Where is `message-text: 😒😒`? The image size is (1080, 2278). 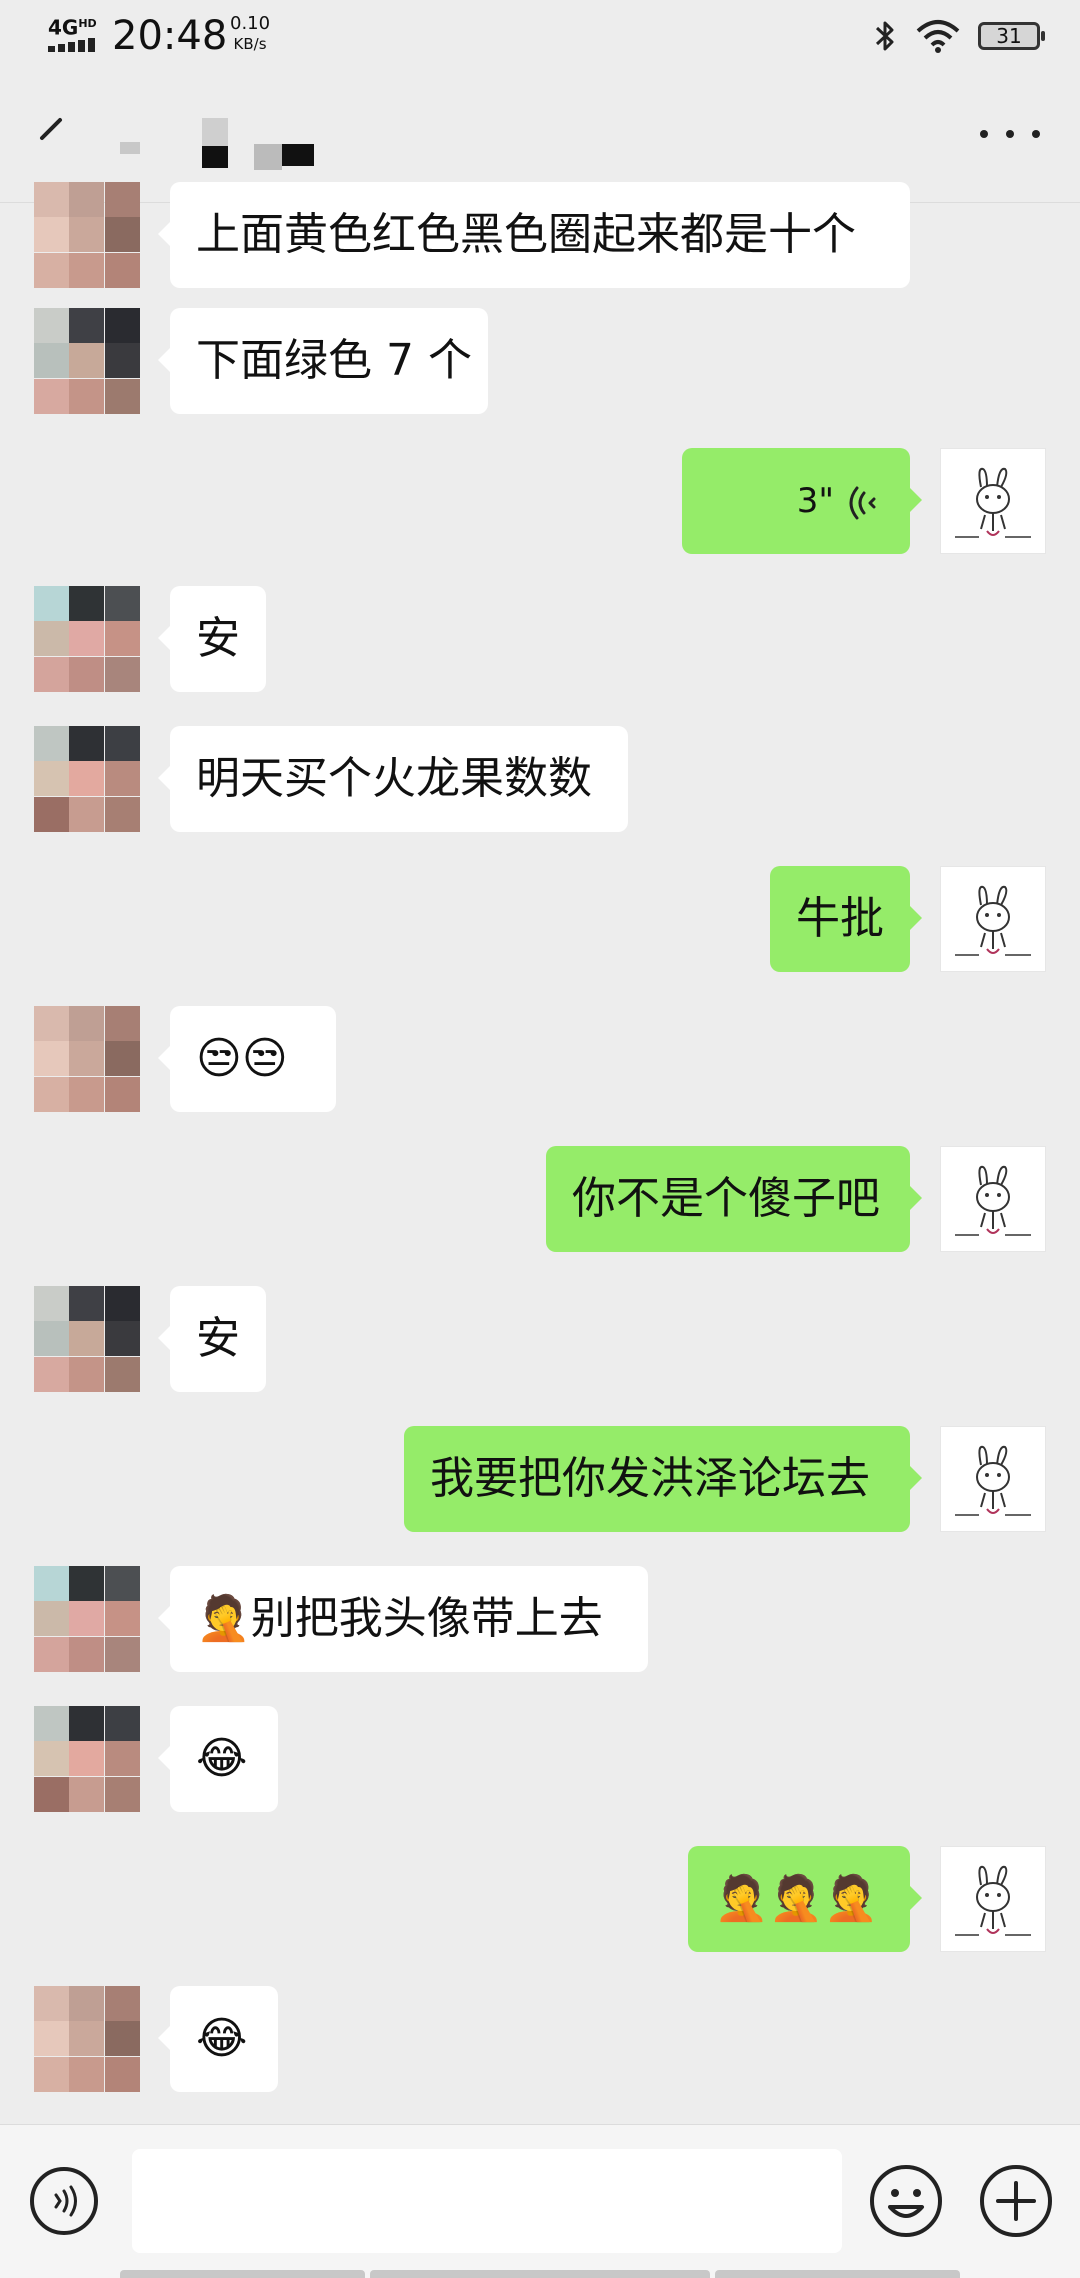
message-text: 😒😒 is located at coordinates (242, 1058).